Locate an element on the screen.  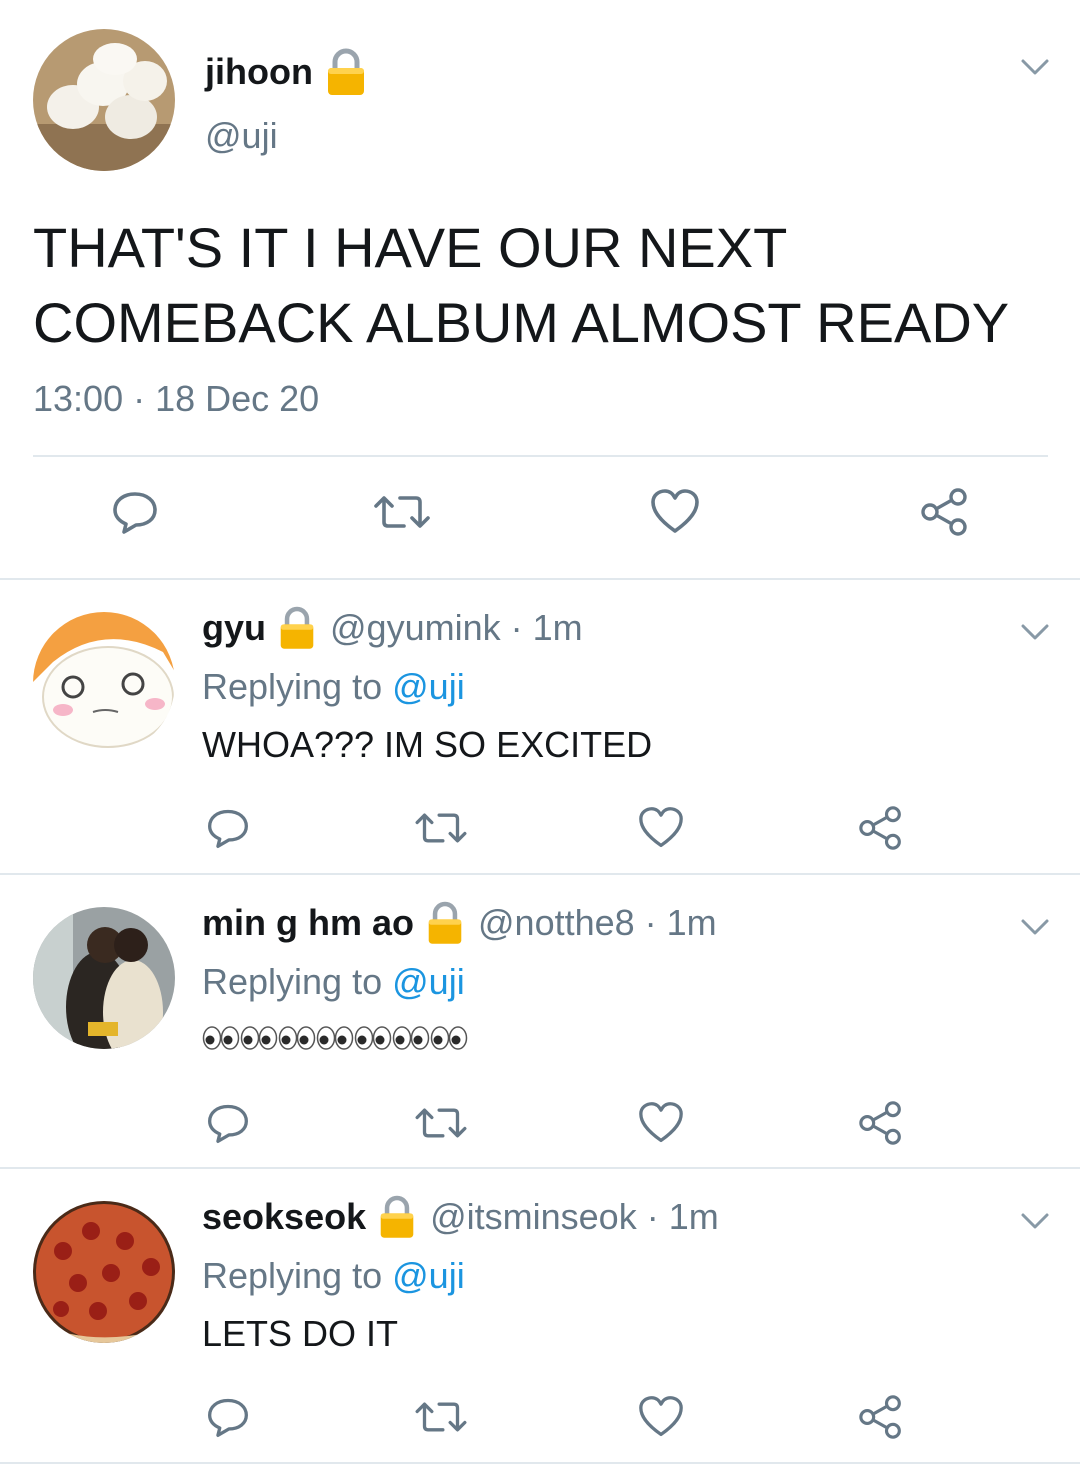
handle-time: @notthe8 · 1m is located at coordinates (597, 923).